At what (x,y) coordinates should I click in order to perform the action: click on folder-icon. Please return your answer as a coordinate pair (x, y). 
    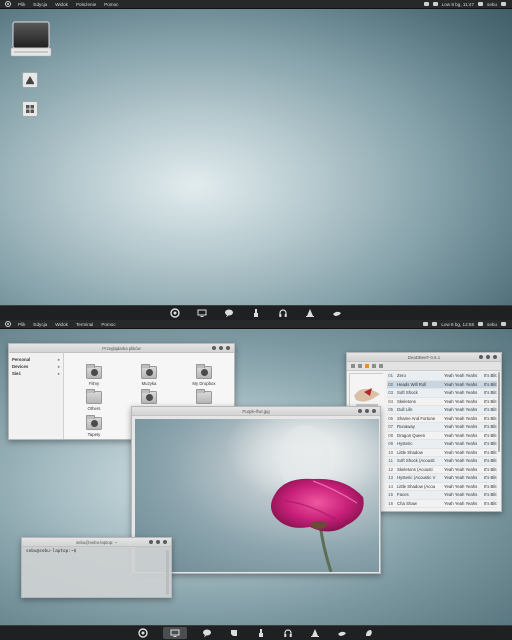
    Looking at the image, I should click on (149, 371).